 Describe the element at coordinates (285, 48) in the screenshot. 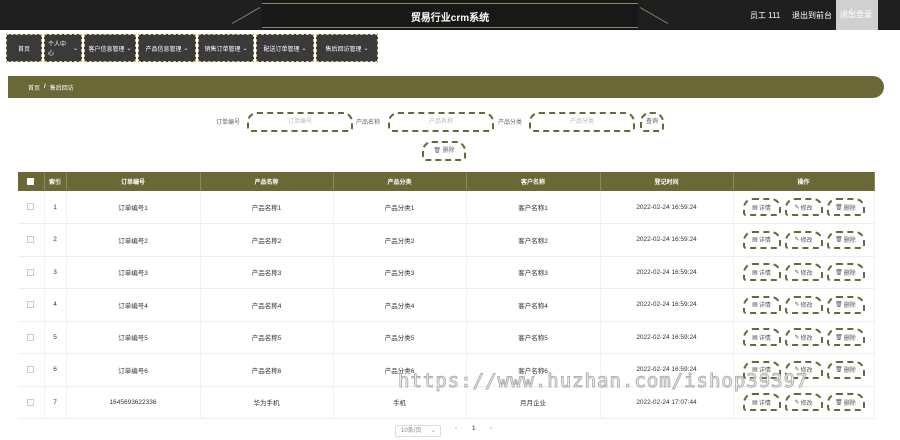

I see `nav-item: 配送订单管理 ⌄` at that location.